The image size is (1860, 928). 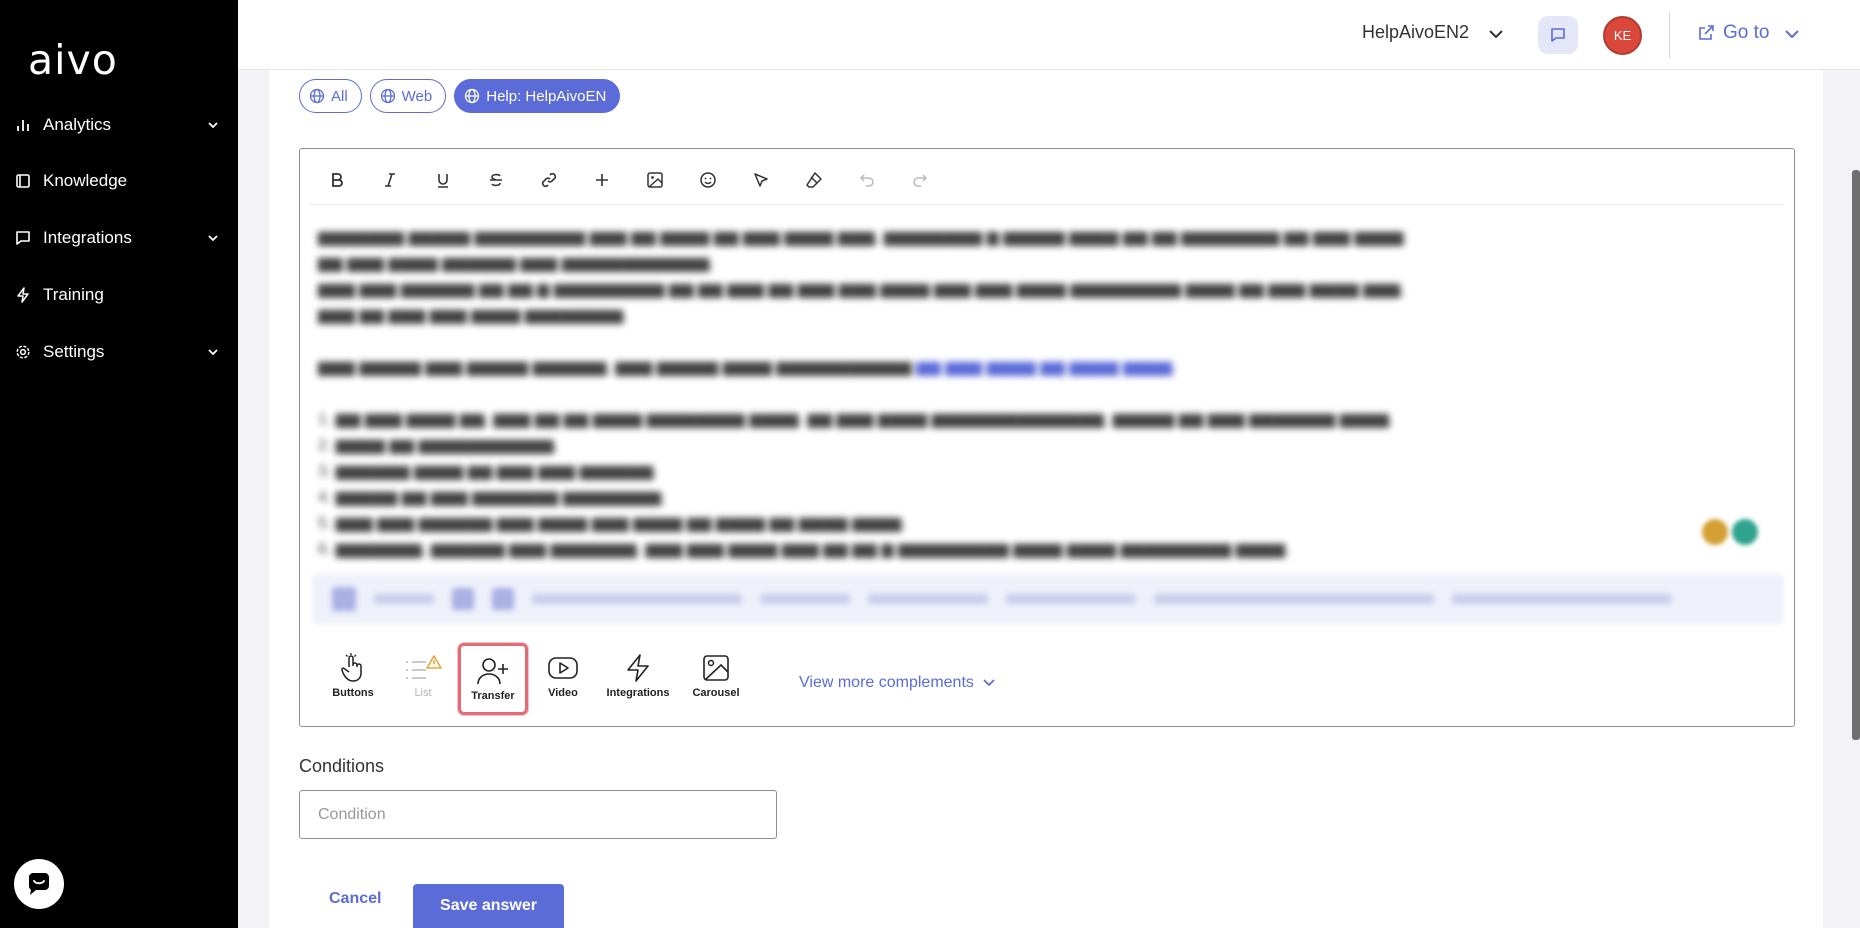 I want to click on aivo-logo: aivo, so click(x=73, y=60).